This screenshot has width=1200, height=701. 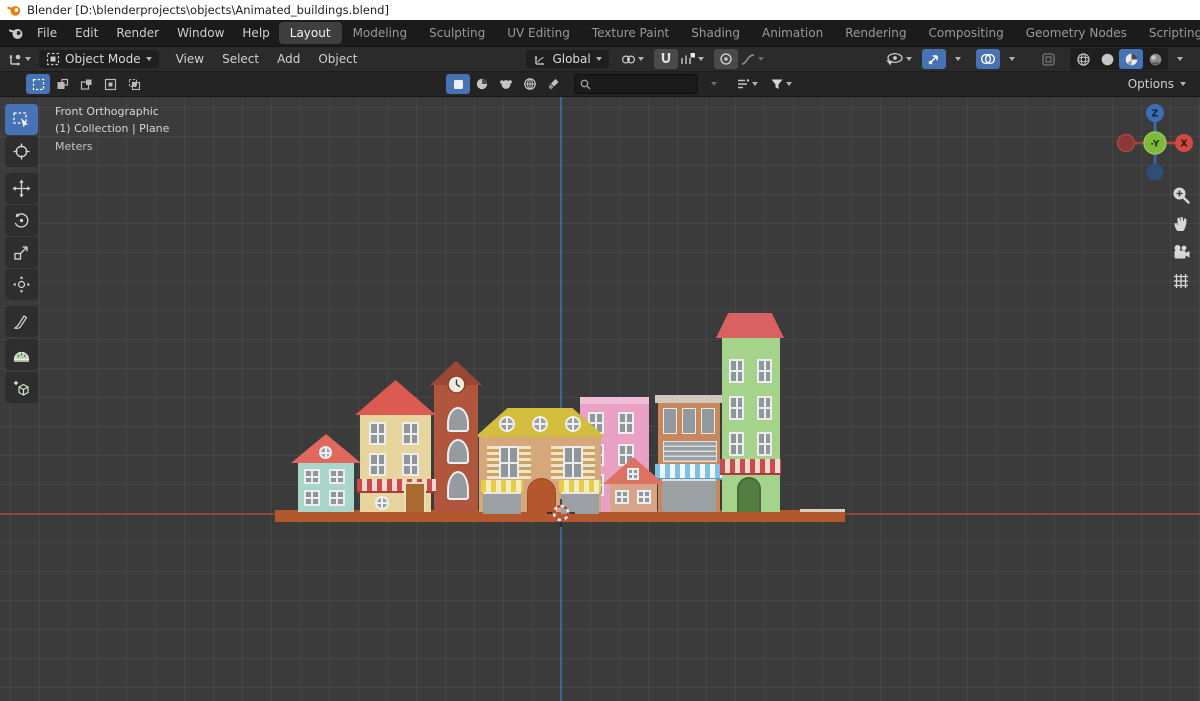 What do you see at coordinates (630, 33) in the screenshot?
I see `workspace-tab-texture-paint: Texture Paint` at bounding box center [630, 33].